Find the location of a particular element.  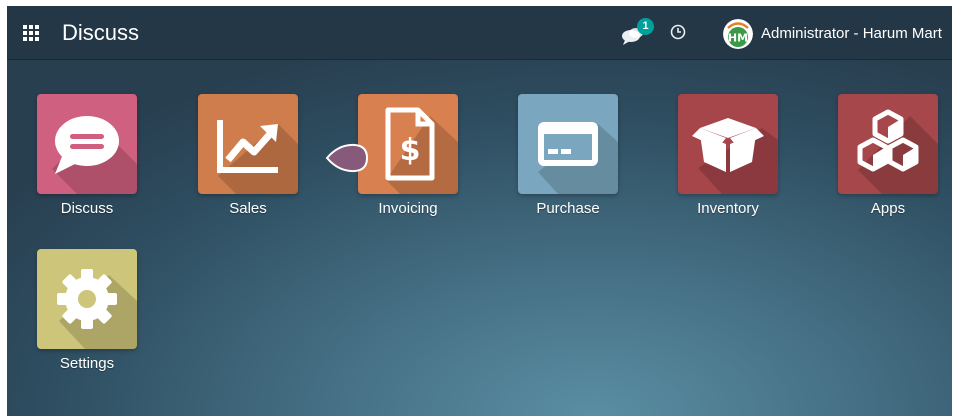

app-icon-inventory is located at coordinates (728, 144).